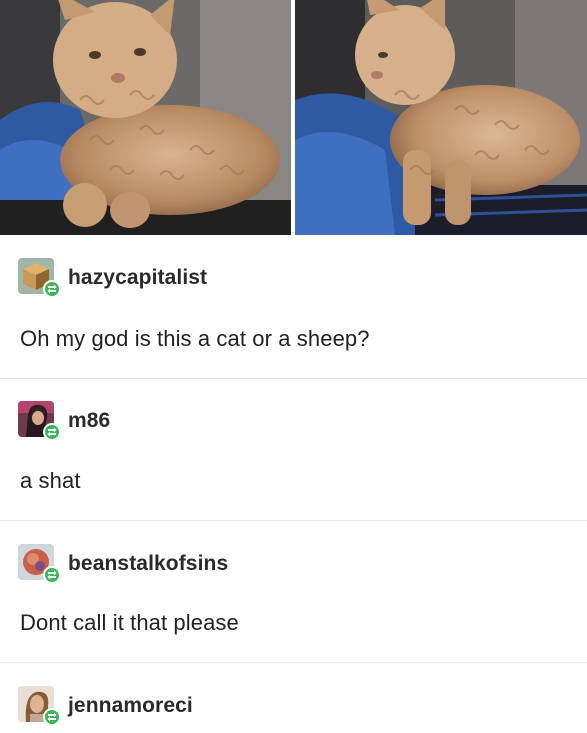  I want to click on post-header: beanstalkofsins, so click(123, 564).